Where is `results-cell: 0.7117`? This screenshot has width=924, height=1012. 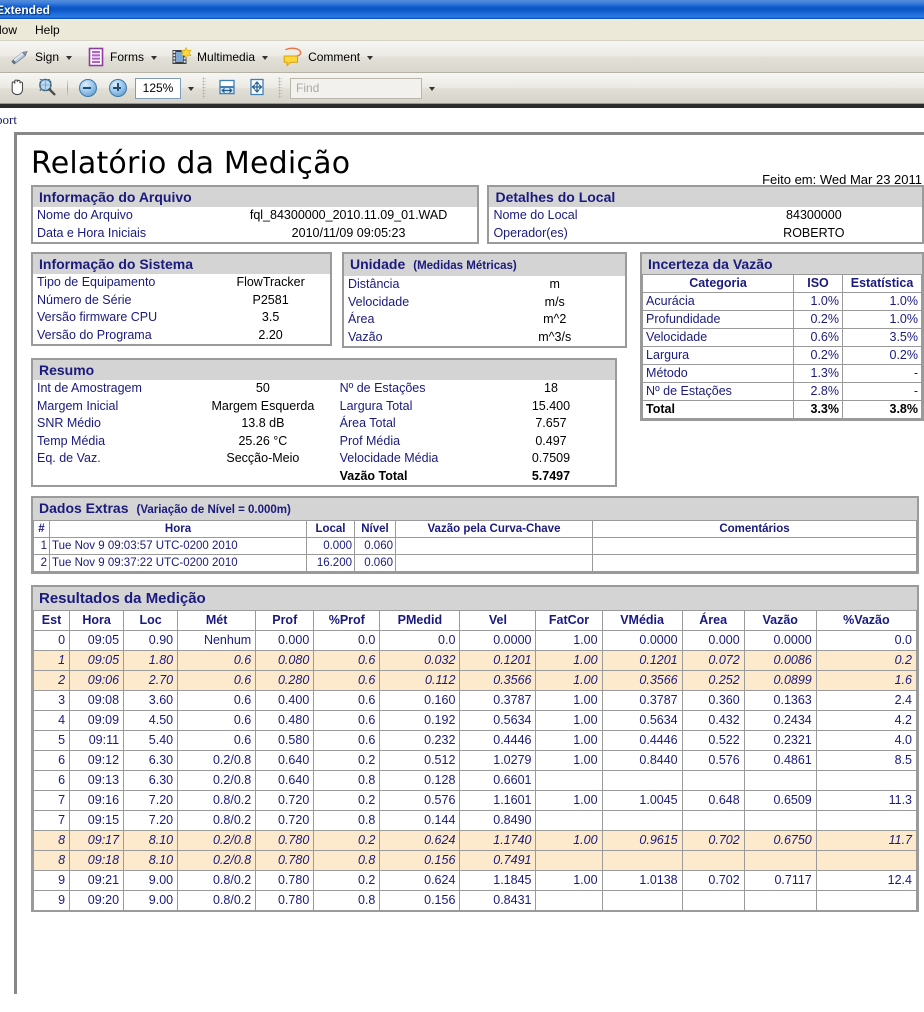 results-cell: 0.7117 is located at coordinates (780, 880).